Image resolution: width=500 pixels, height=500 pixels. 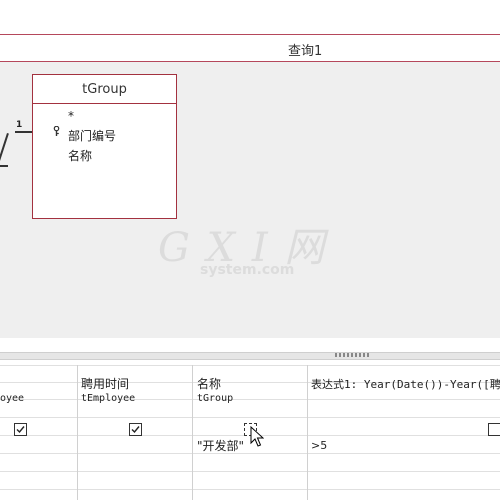 What do you see at coordinates (209, 383) in the screenshot?
I see `field-cell: 名称` at bounding box center [209, 383].